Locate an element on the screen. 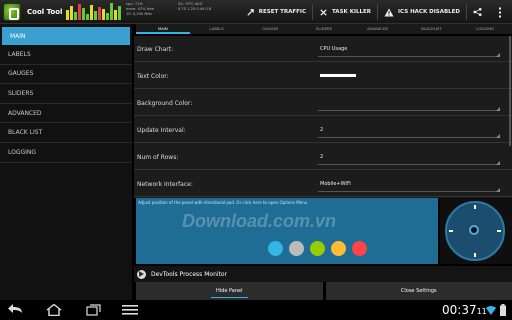 This screenshot has width=512, height=320. sidebar-item-advanced: ADVANCED is located at coordinates (66, 114).